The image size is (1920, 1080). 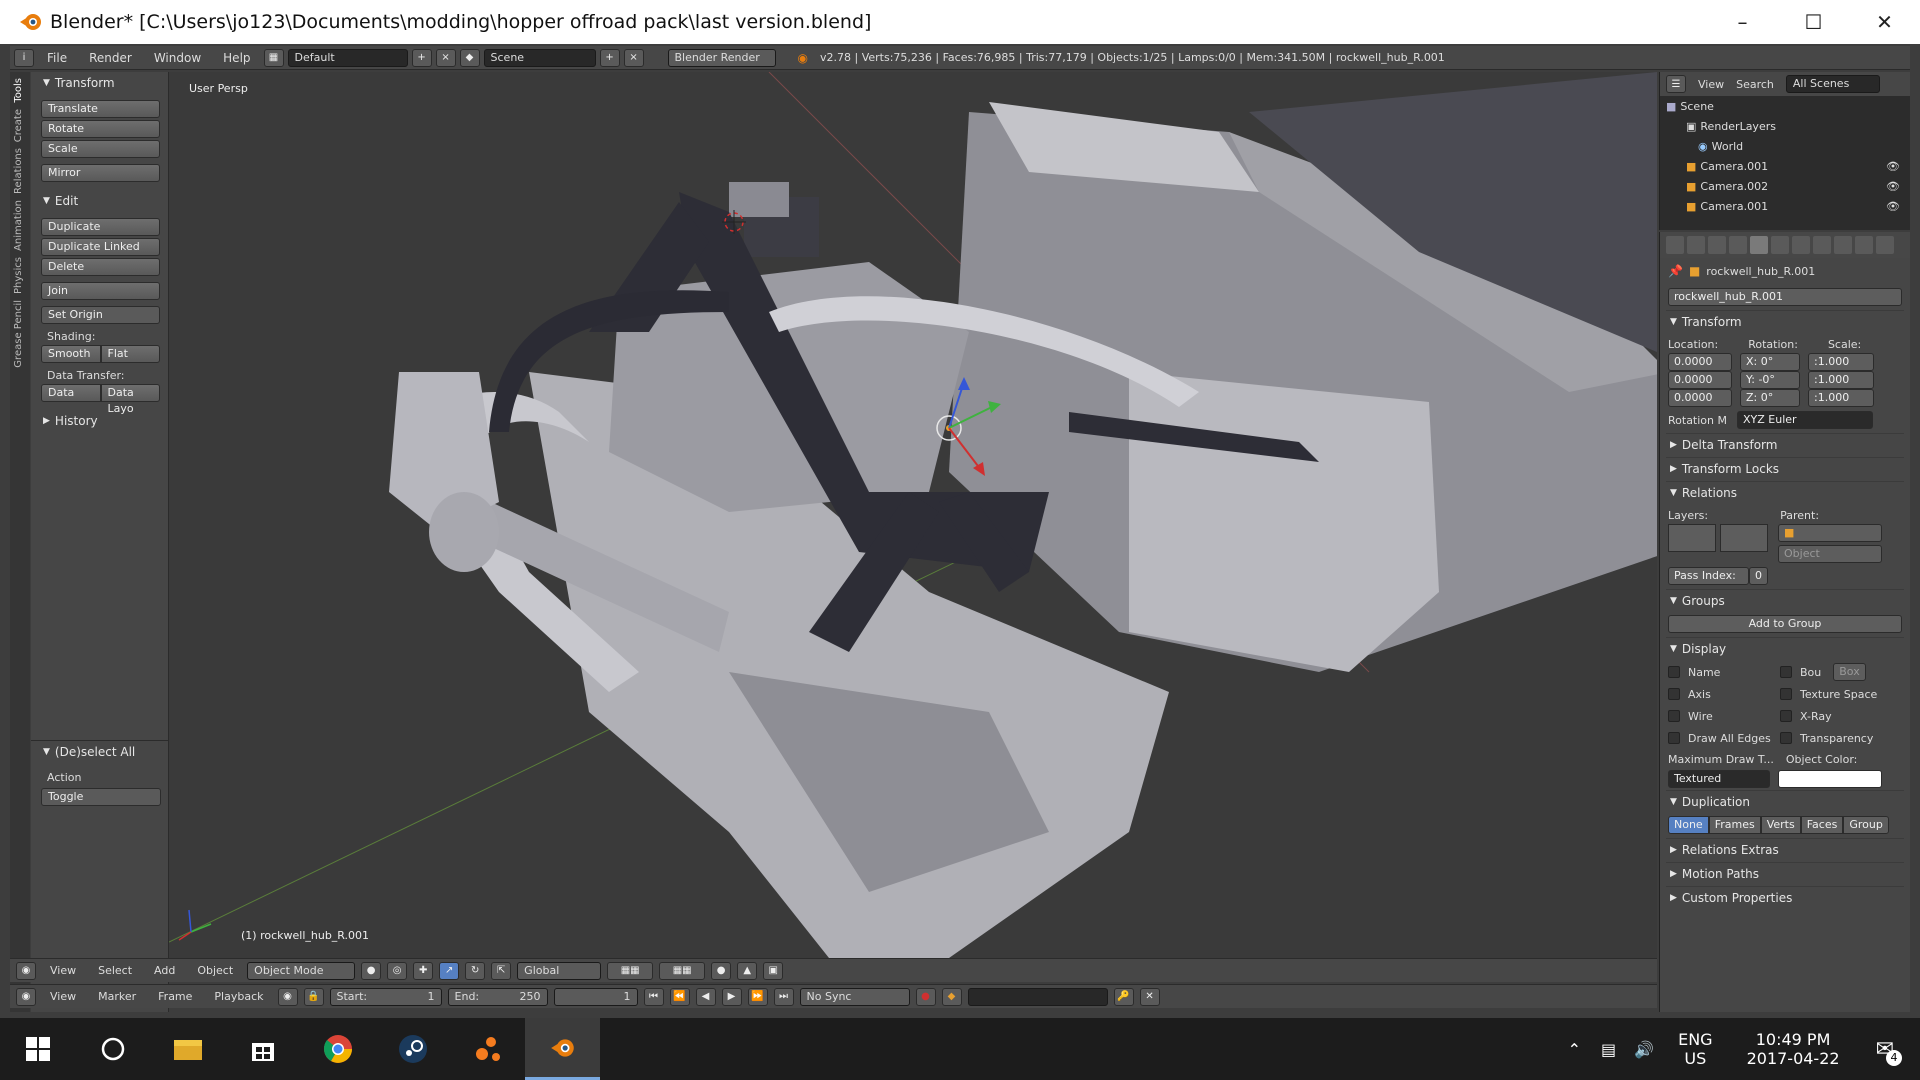 I want to click on origin-app-button, so click(x=487, y=1049).